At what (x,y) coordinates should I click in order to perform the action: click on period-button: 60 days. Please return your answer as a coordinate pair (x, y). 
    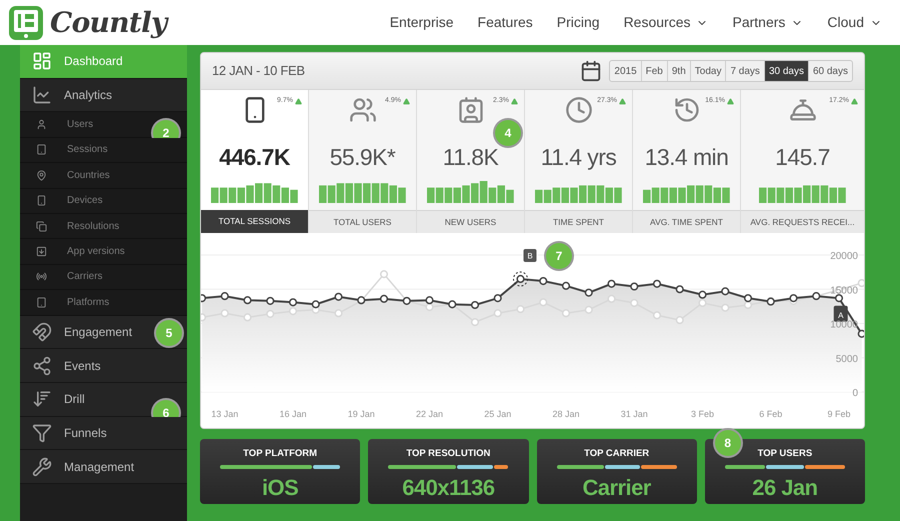
    Looking at the image, I should click on (830, 71).